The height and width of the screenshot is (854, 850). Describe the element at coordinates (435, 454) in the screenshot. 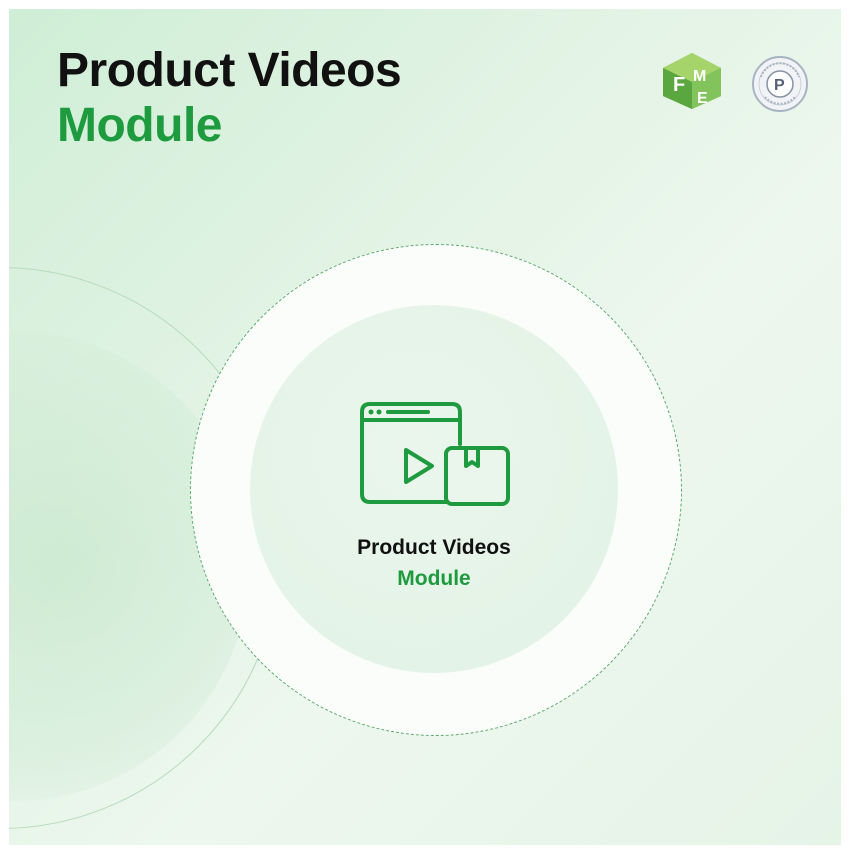

I see `video-product-icon` at that location.